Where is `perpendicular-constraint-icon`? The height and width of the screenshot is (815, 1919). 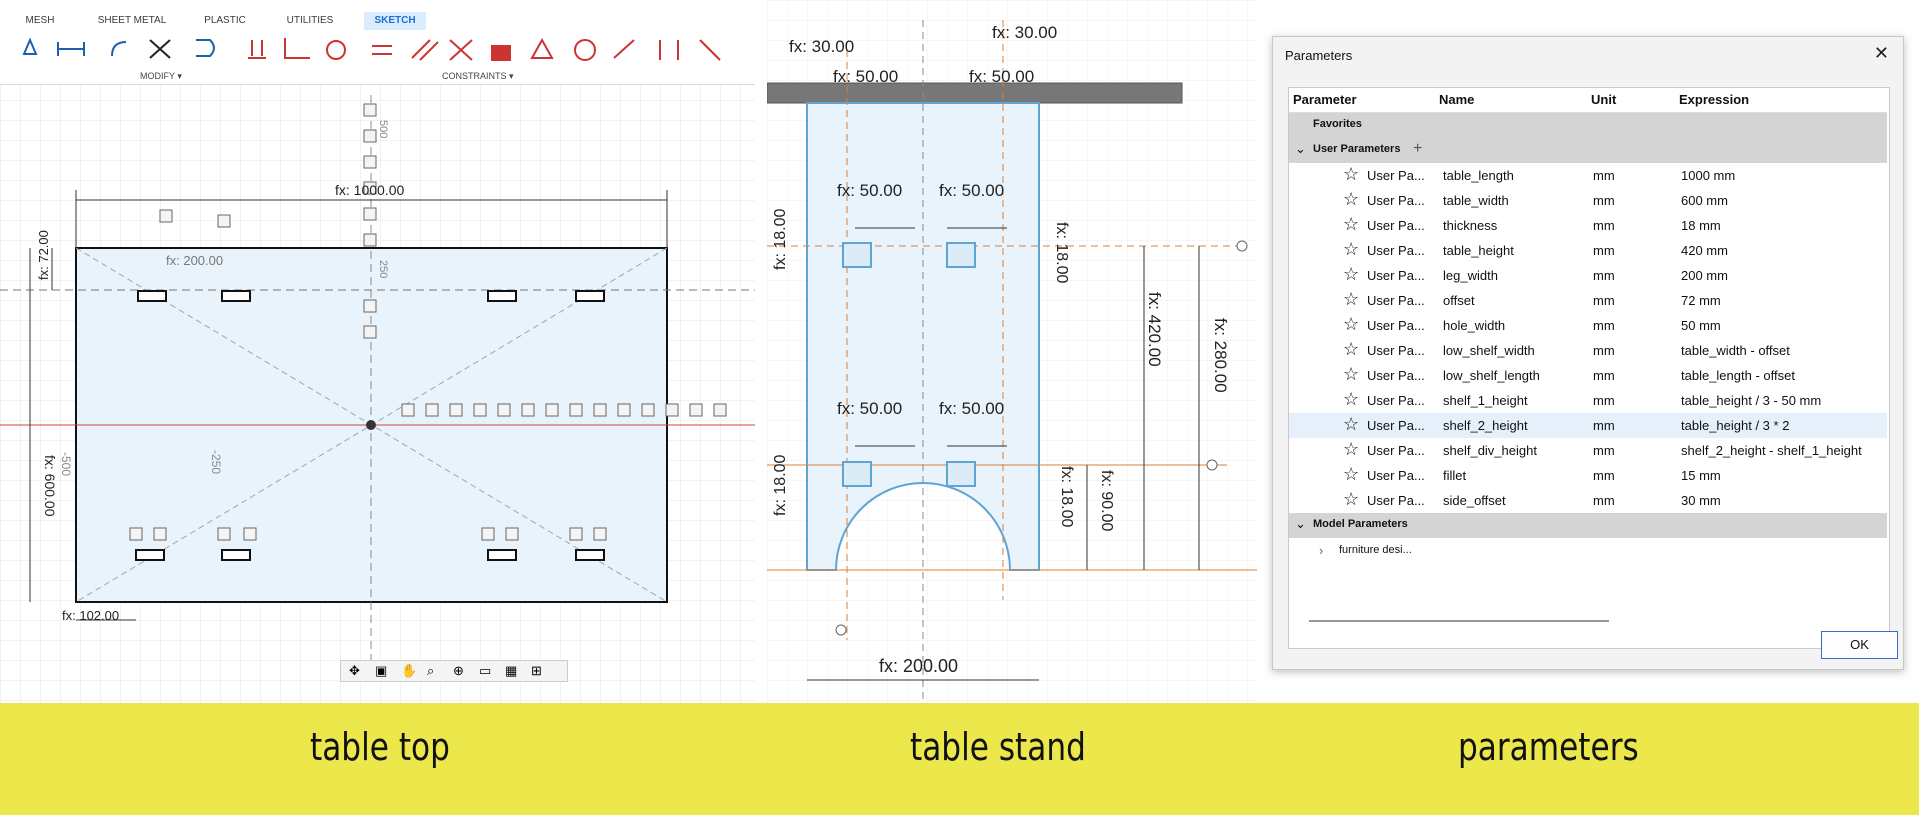
perpendicular-constraint-icon is located at coordinates (297, 48).